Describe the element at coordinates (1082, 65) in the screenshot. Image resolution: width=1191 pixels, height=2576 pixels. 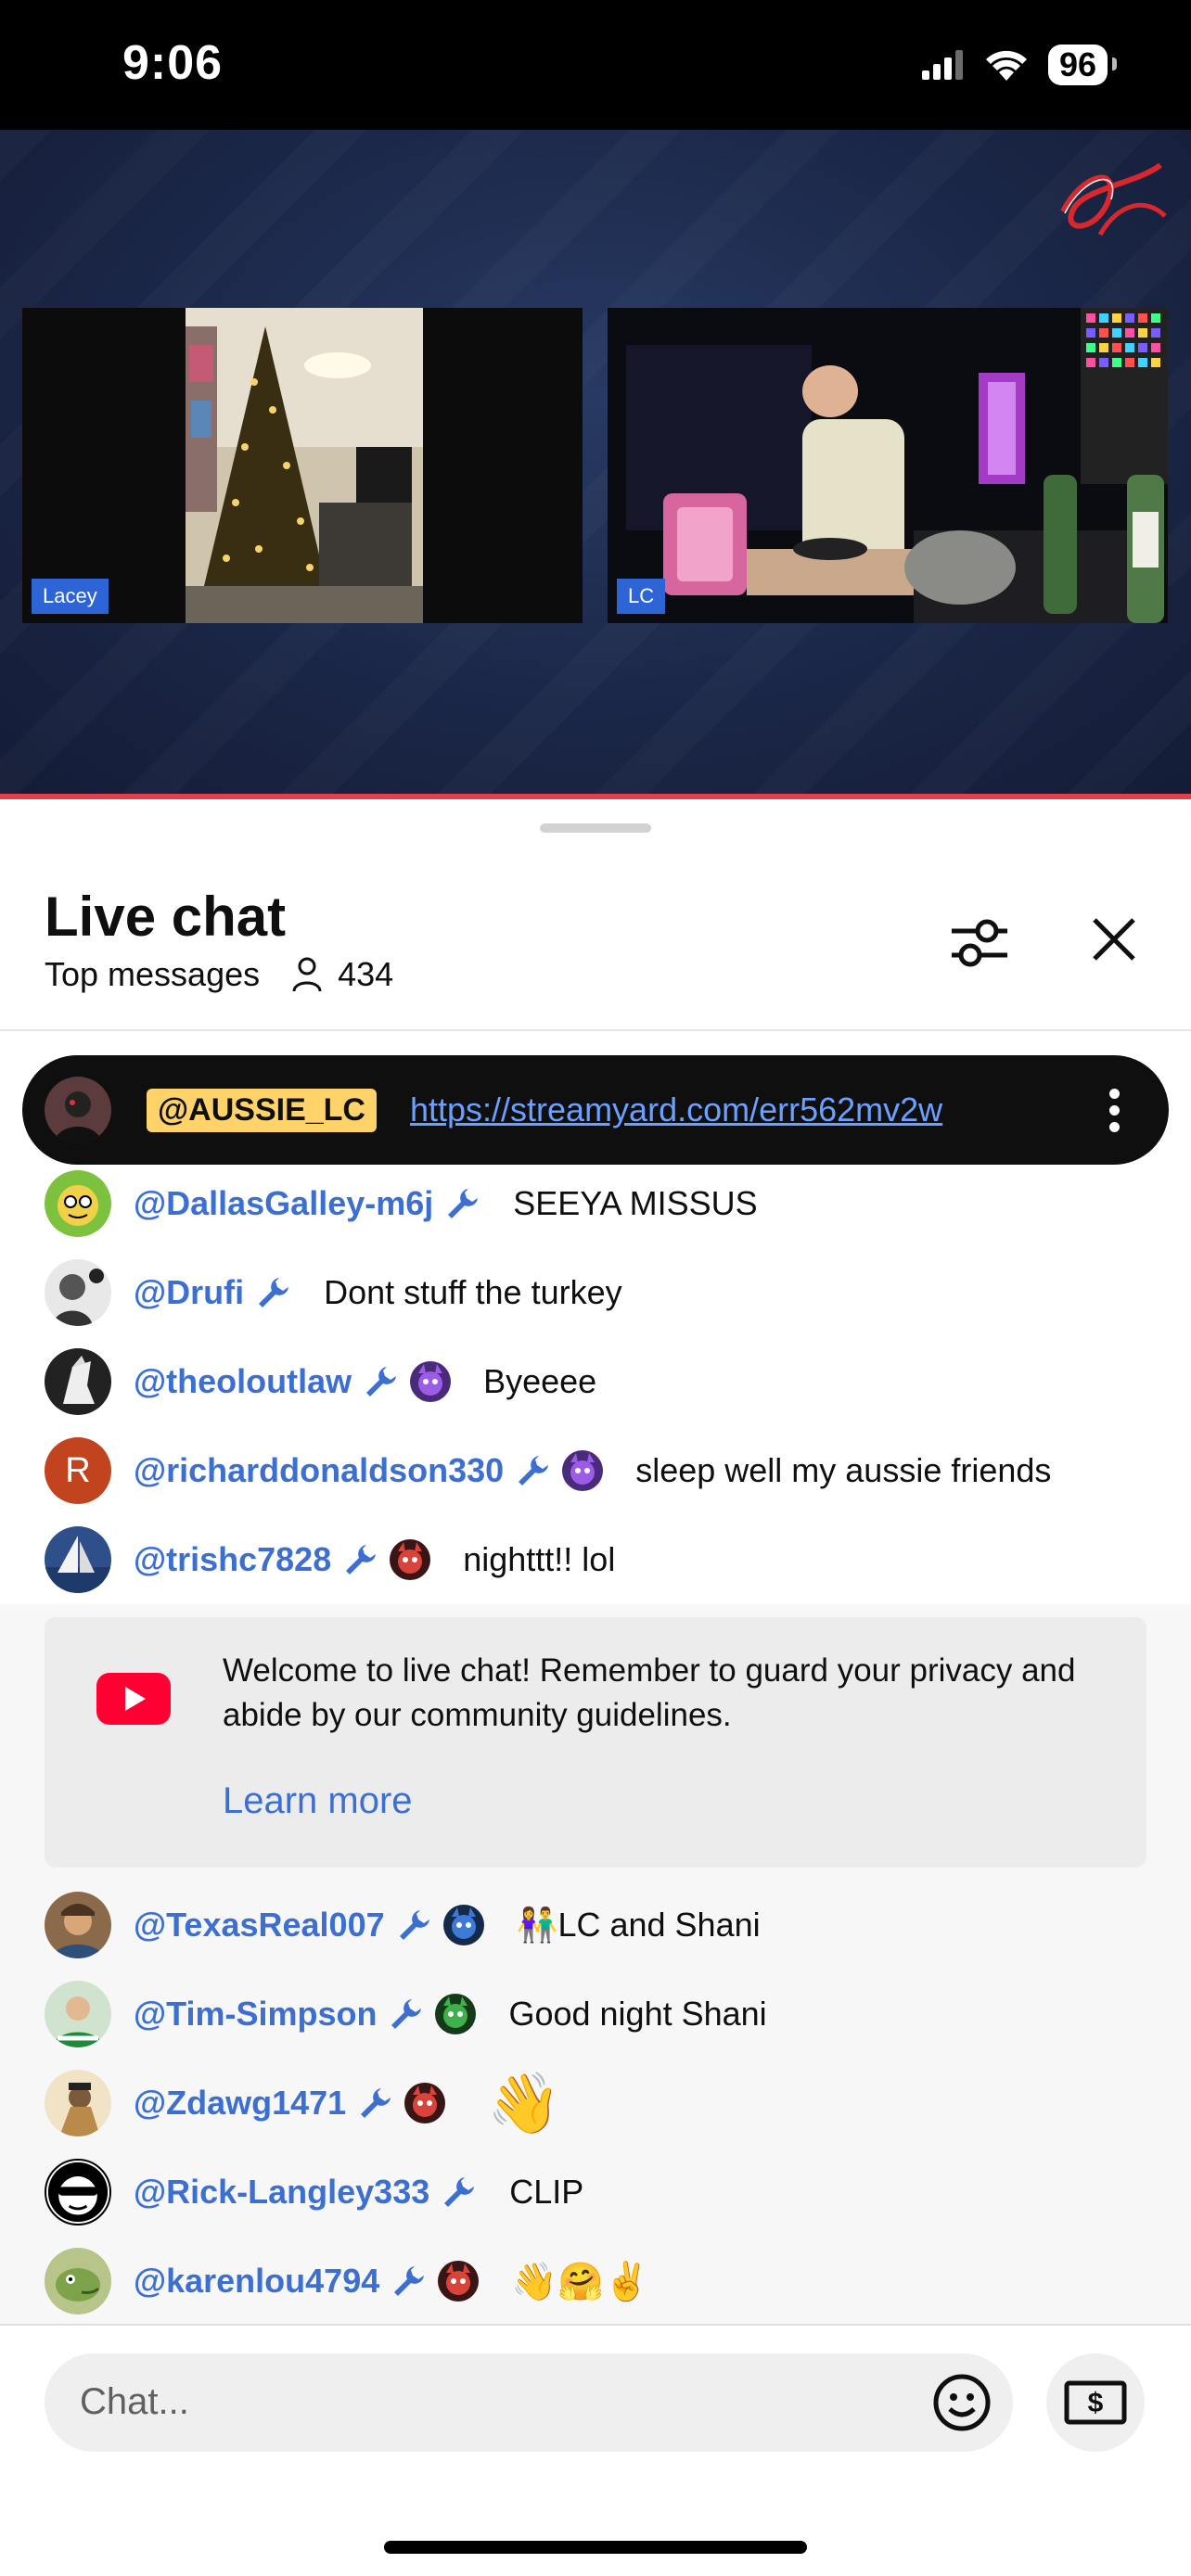
I see `battery-icon: 96` at that location.